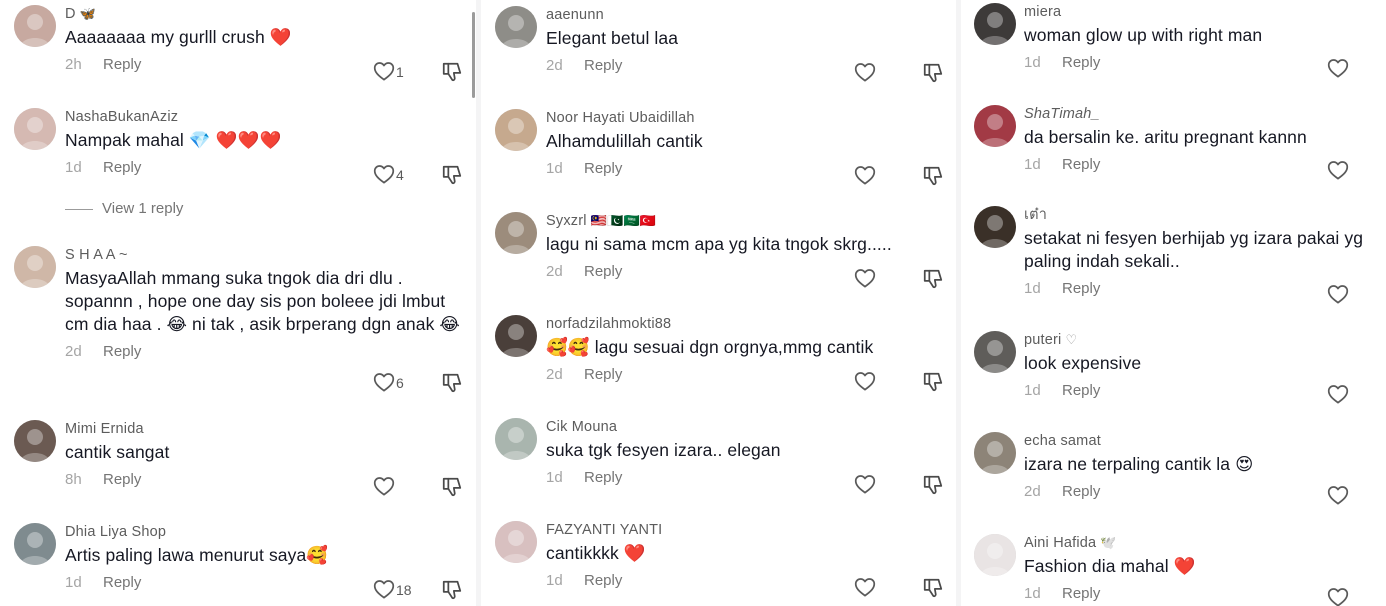 This screenshot has width=1386, height=606. What do you see at coordinates (623, 220) in the screenshot?
I see `flag-emojis: 🇲🇾🇵🇰🇸🇦🇹🇷` at bounding box center [623, 220].